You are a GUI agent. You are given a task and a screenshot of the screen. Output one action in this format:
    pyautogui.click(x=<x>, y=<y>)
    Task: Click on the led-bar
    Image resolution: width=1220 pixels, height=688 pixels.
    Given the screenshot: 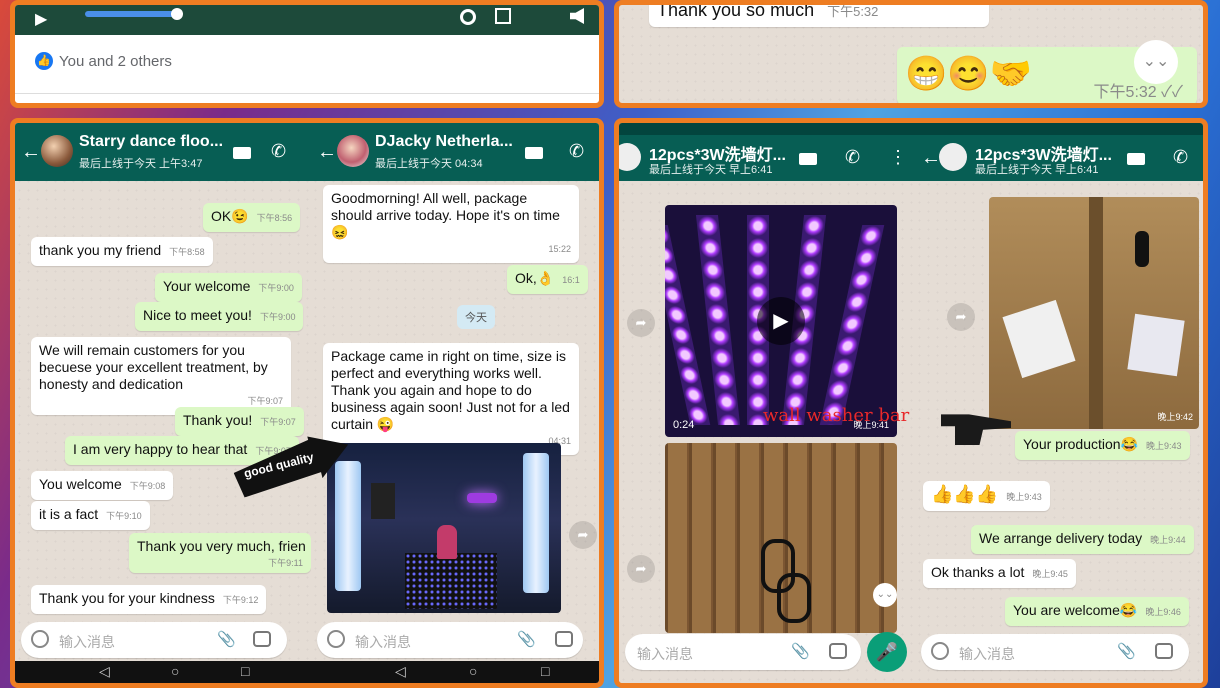 What is the action you would take?
    pyautogui.click(x=852, y=325)
    